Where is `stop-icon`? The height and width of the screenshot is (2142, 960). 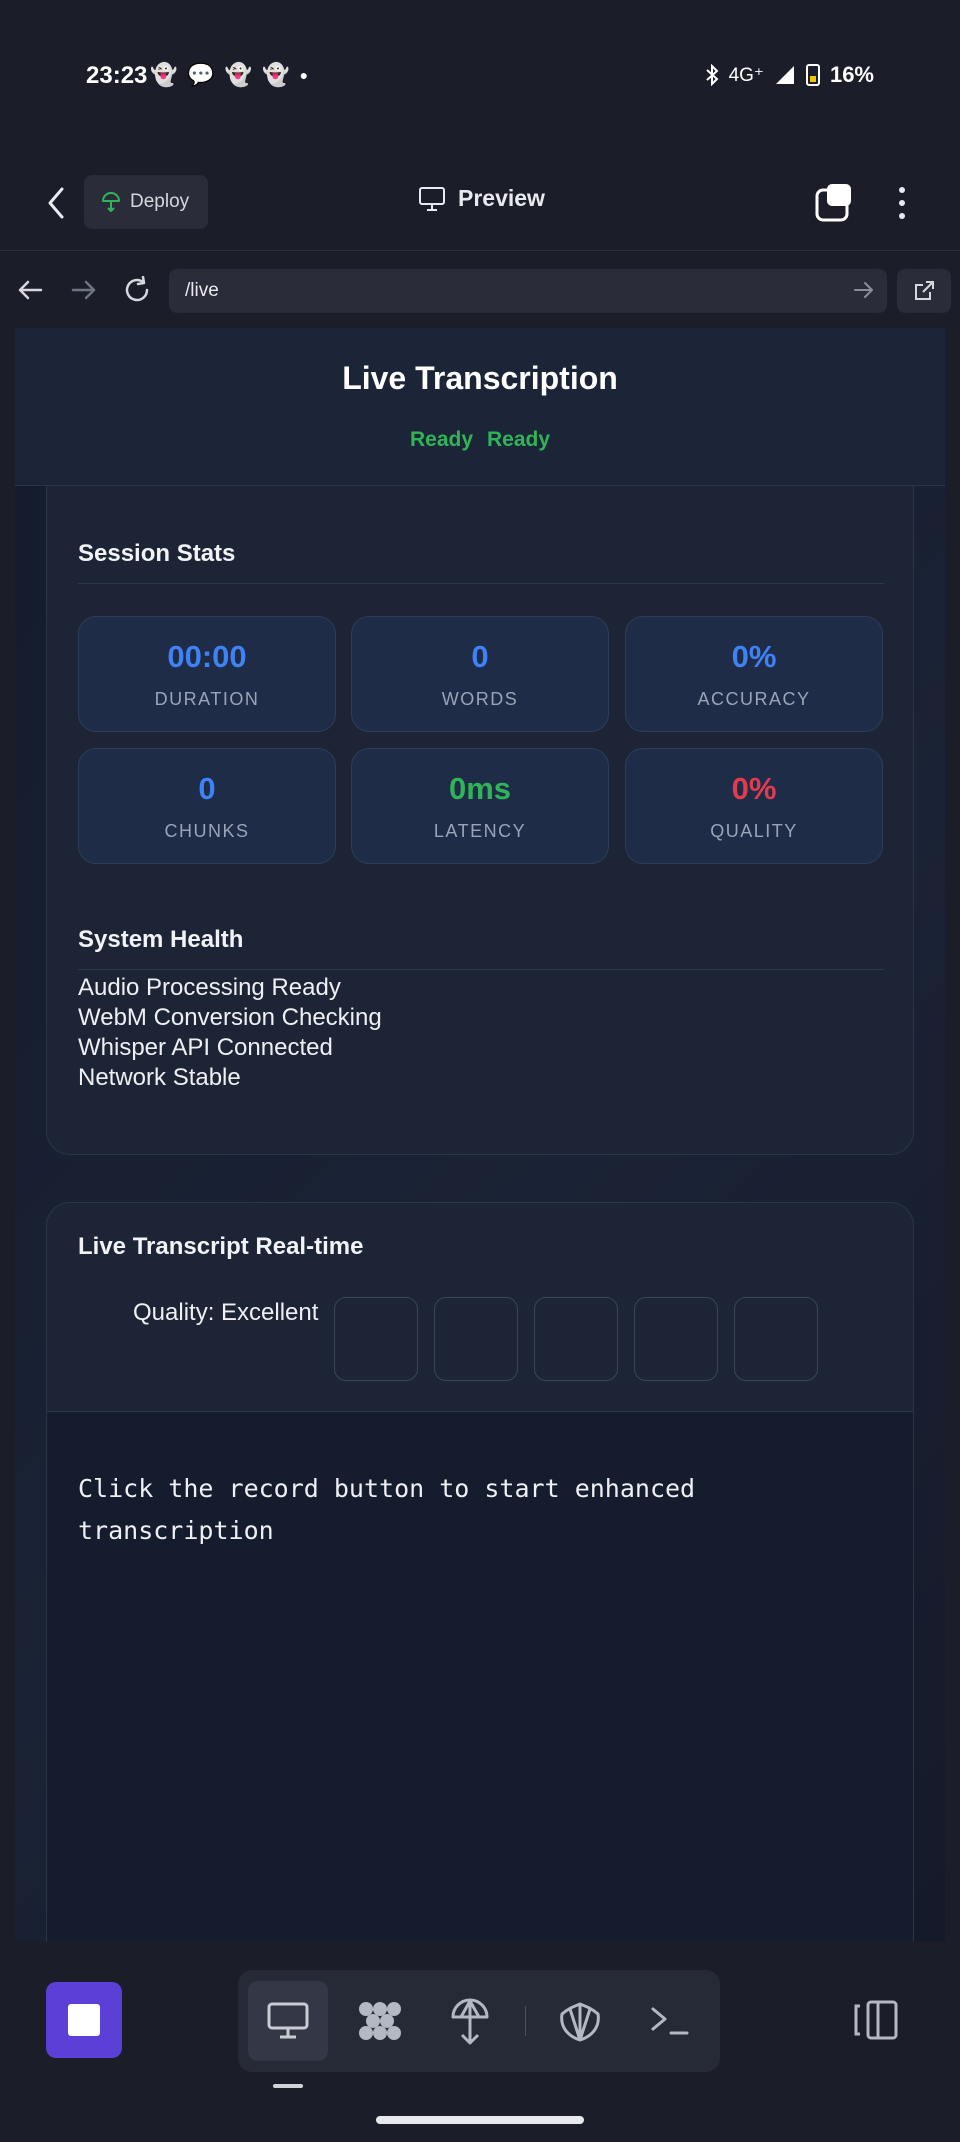 stop-icon is located at coordinates (84, 2020).